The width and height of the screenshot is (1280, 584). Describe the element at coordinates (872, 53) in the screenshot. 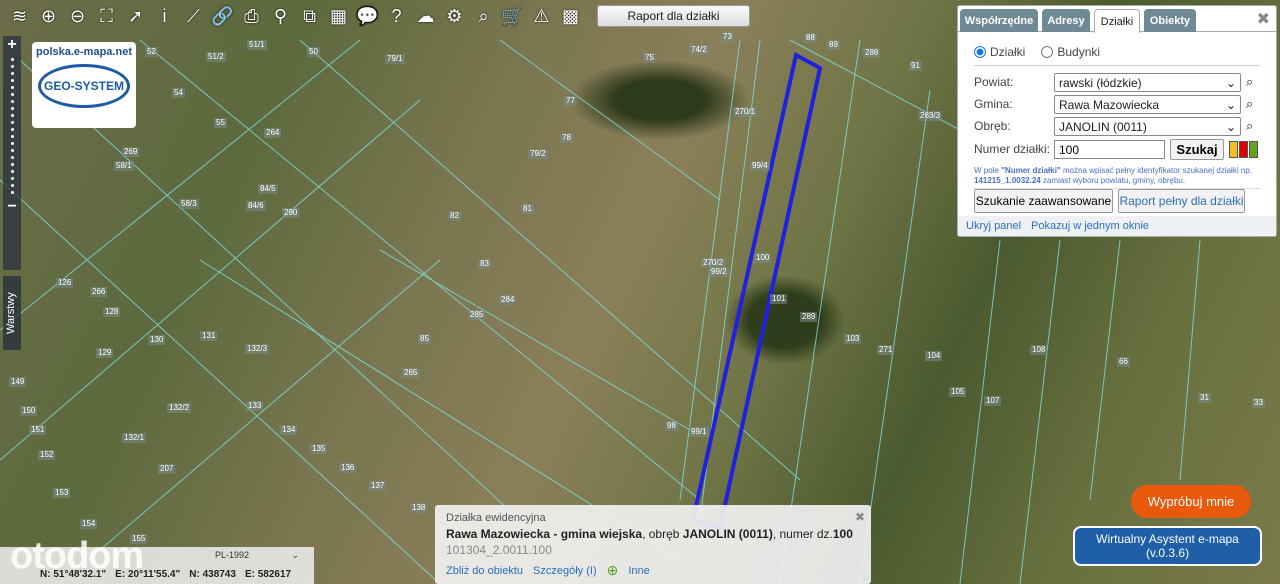

I see `parcel-number-label: 288` at that location.